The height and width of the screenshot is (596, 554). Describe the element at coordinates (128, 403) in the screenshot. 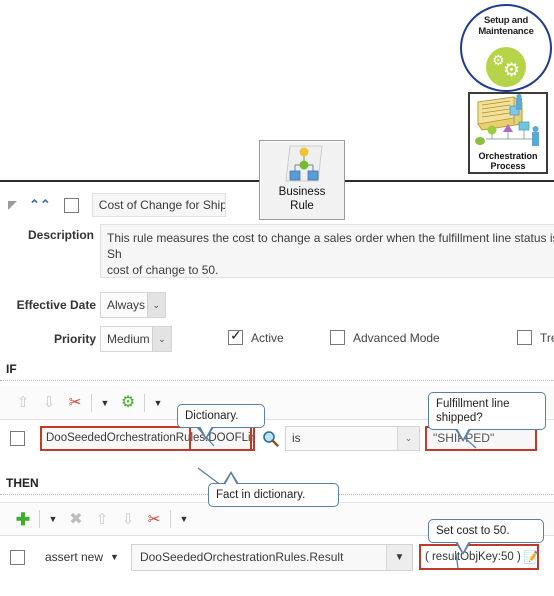

I see `settings-gear-icon: ⚙` at that location.